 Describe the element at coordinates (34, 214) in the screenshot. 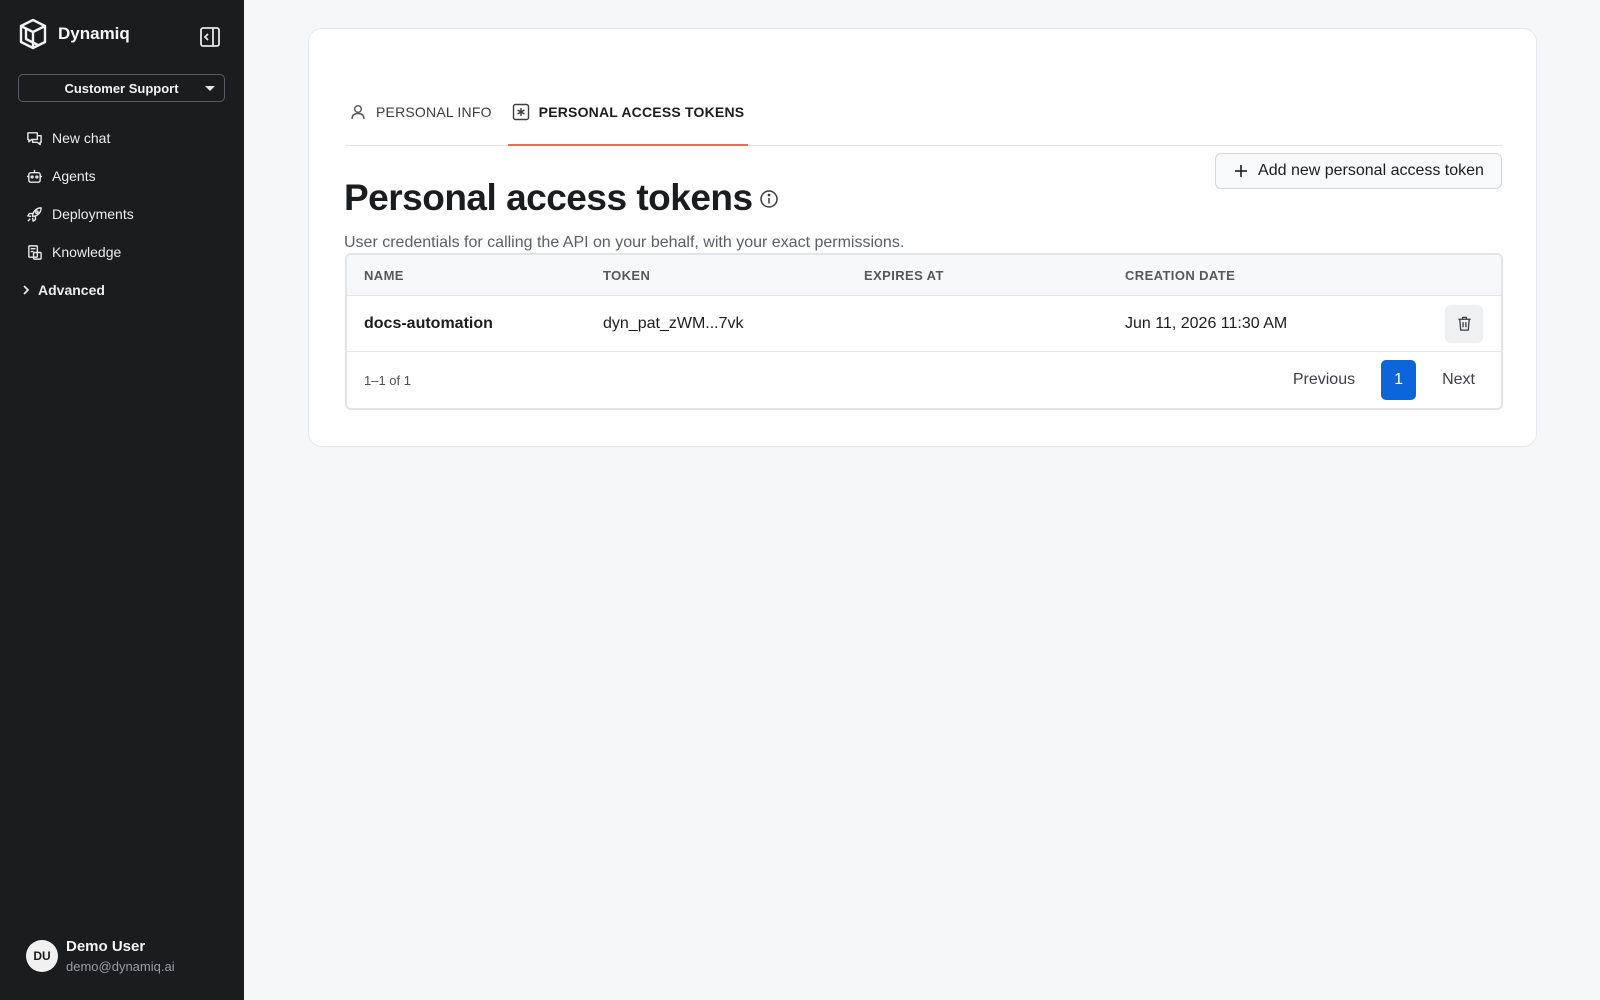

I see `rocket-icon` at that location.